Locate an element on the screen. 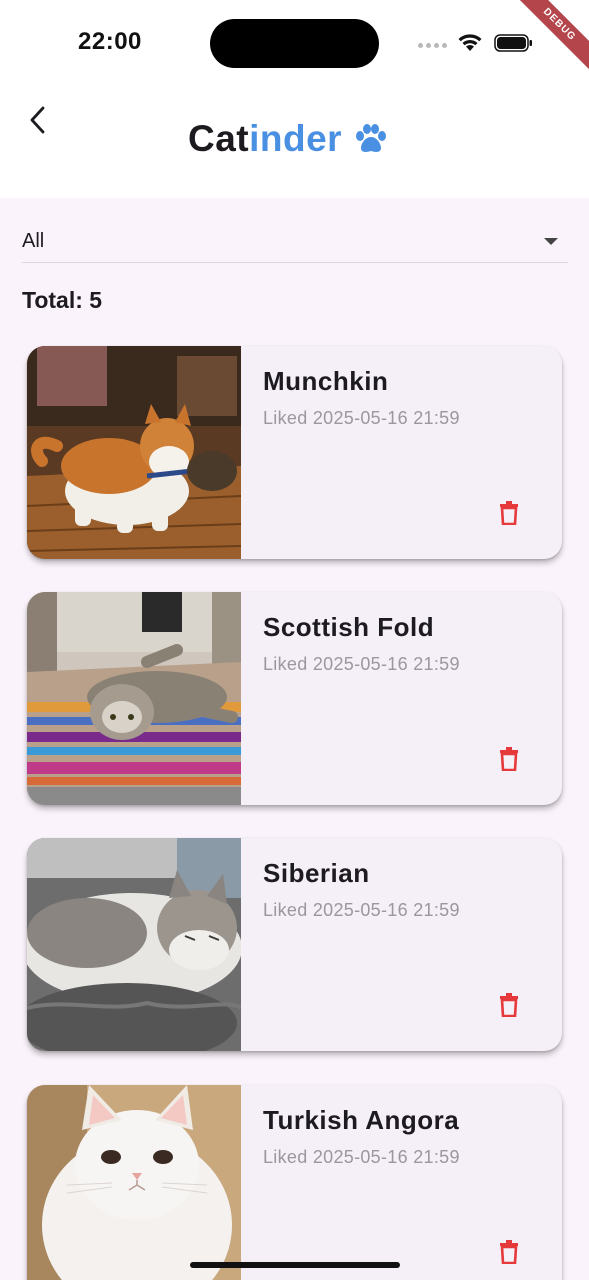 The height and width of the screenshot is (1280, 589). back-button is located at coordinates (38, 120).